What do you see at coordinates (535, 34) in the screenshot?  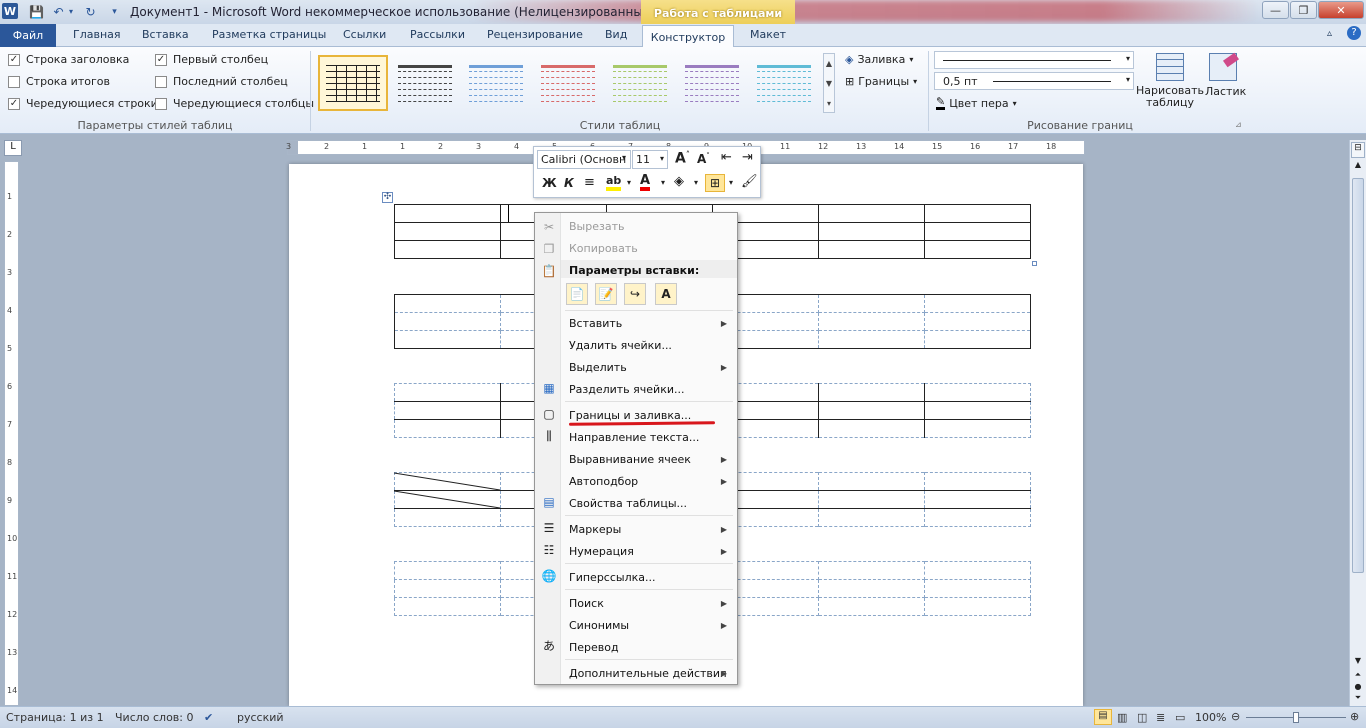 I see `tab-review: Рецензирование` at bounding box center [535, 34].